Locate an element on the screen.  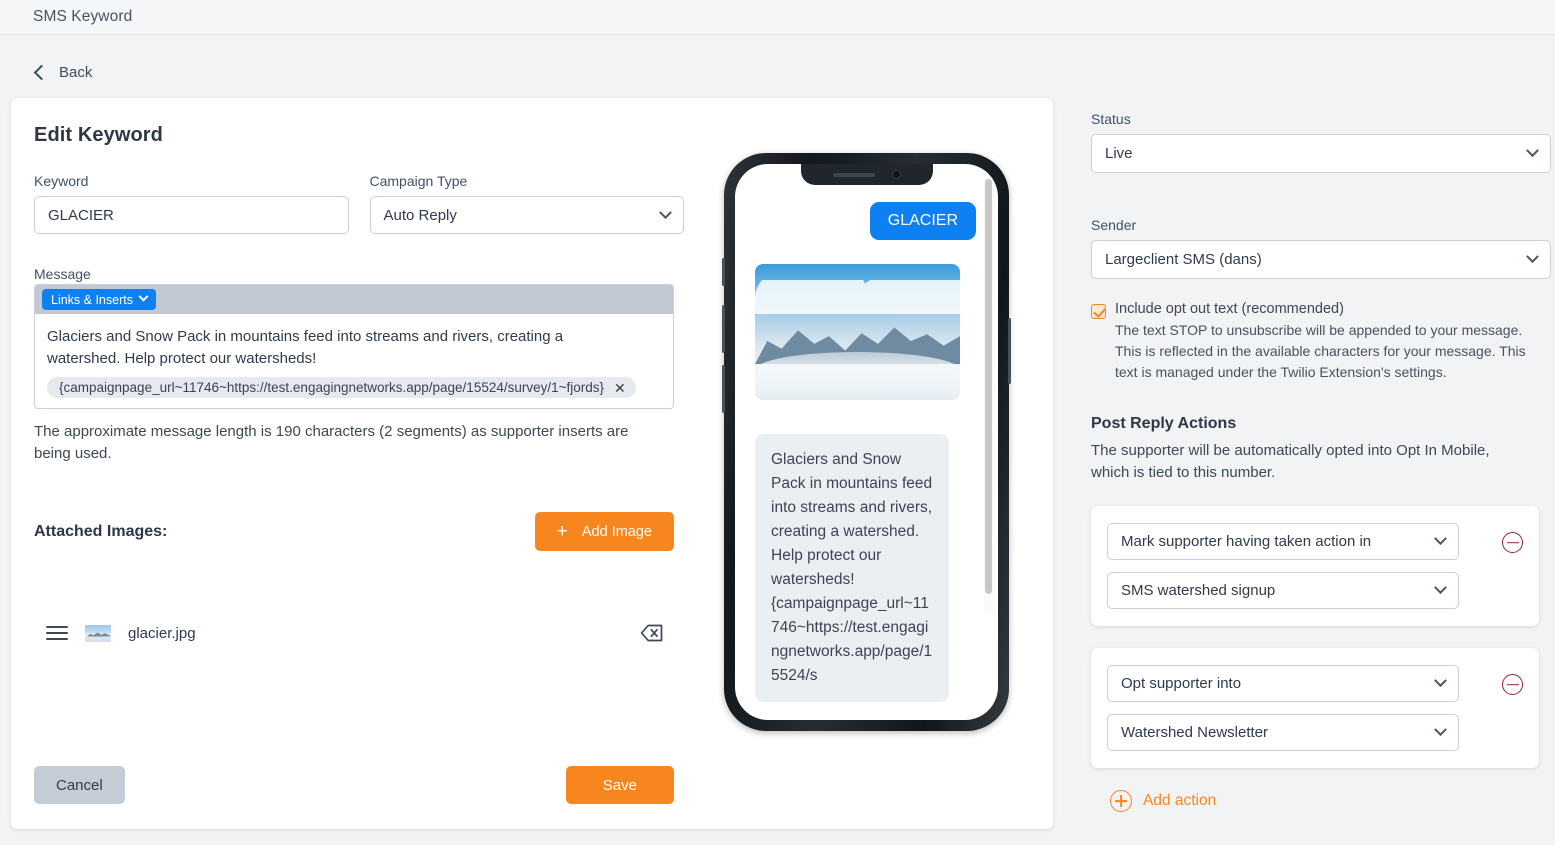
chevron-left-icon is located at coordinates (41, 72).